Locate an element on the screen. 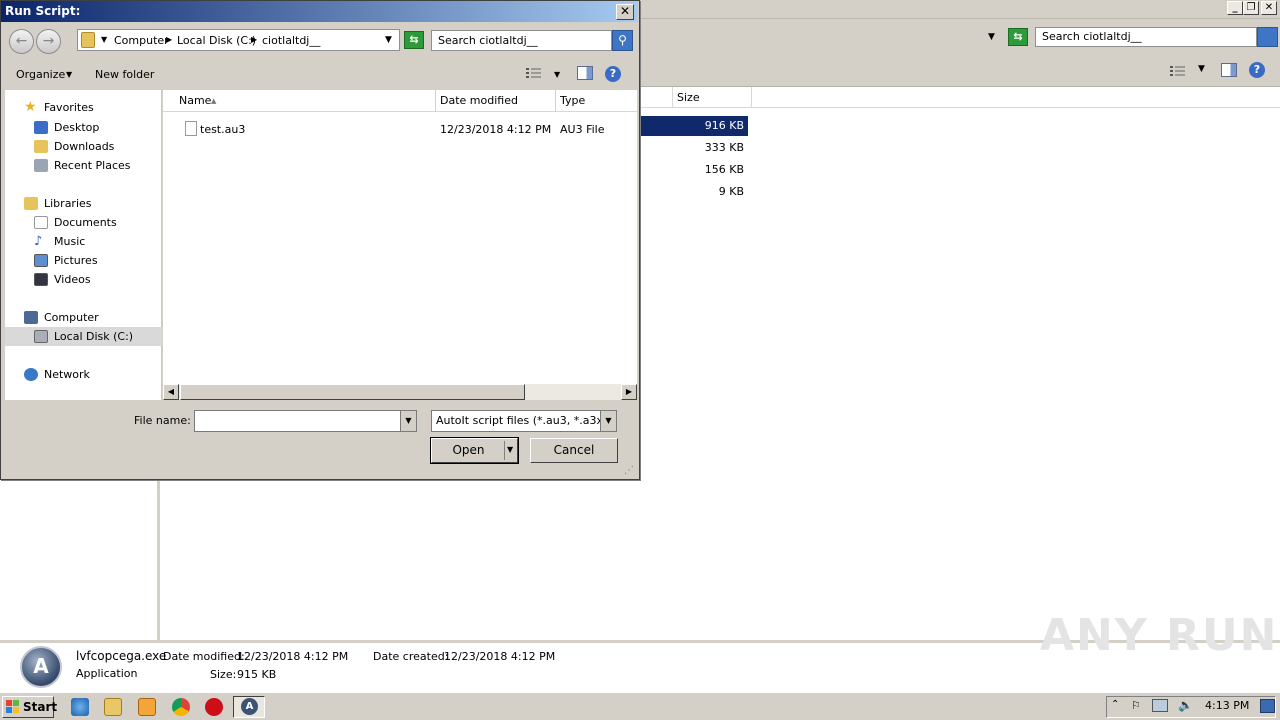  details-size-label: Size: is located at coordinates (223, 674).